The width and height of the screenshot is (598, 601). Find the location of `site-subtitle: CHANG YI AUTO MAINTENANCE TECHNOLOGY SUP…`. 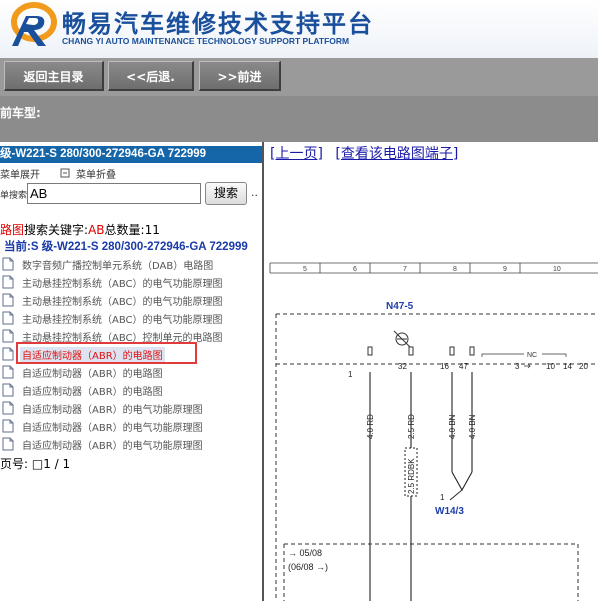

site-subtitle: CHANG YI AUTO MAINTENANCE TECHNOLOGY SUP… is located at coordinates (206, 41).